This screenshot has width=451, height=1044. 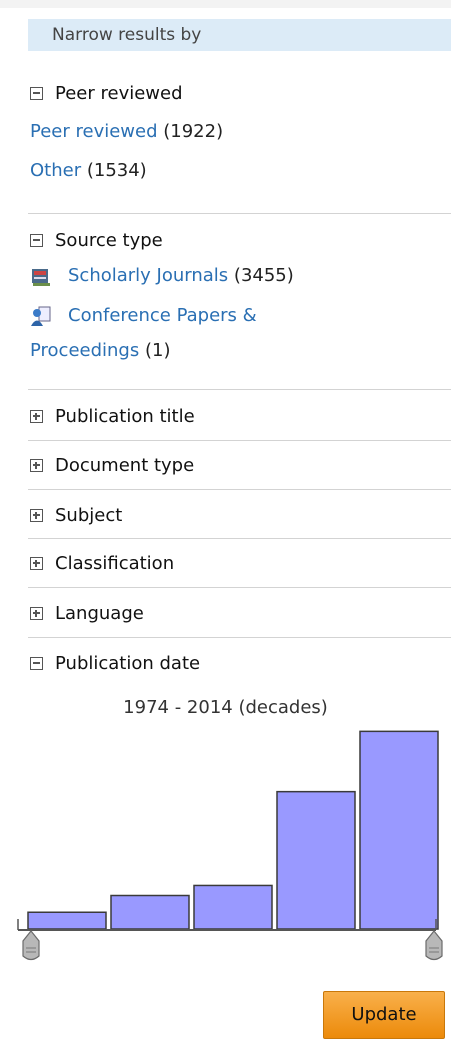 I want to click on conference-papers-option-cont: Proceedings (1), so click(x=100, y=351).